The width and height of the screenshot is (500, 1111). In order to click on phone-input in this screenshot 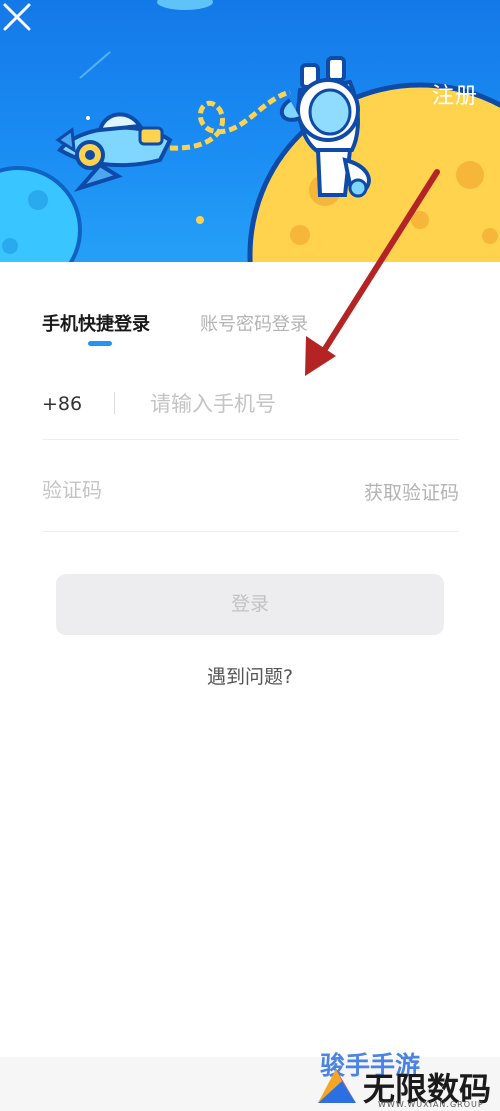, I will do `click(300, 404)`.